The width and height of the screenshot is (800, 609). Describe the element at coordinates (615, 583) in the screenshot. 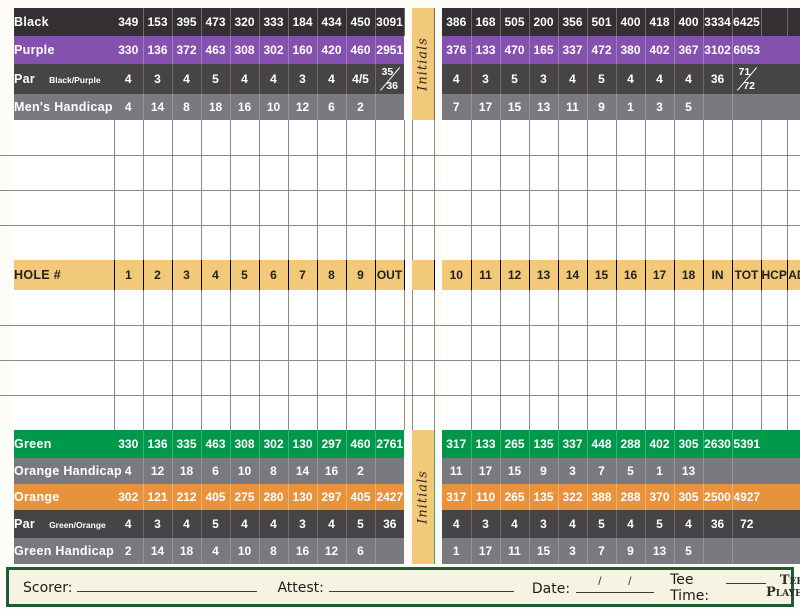

I see `date-input: / /` at that location.